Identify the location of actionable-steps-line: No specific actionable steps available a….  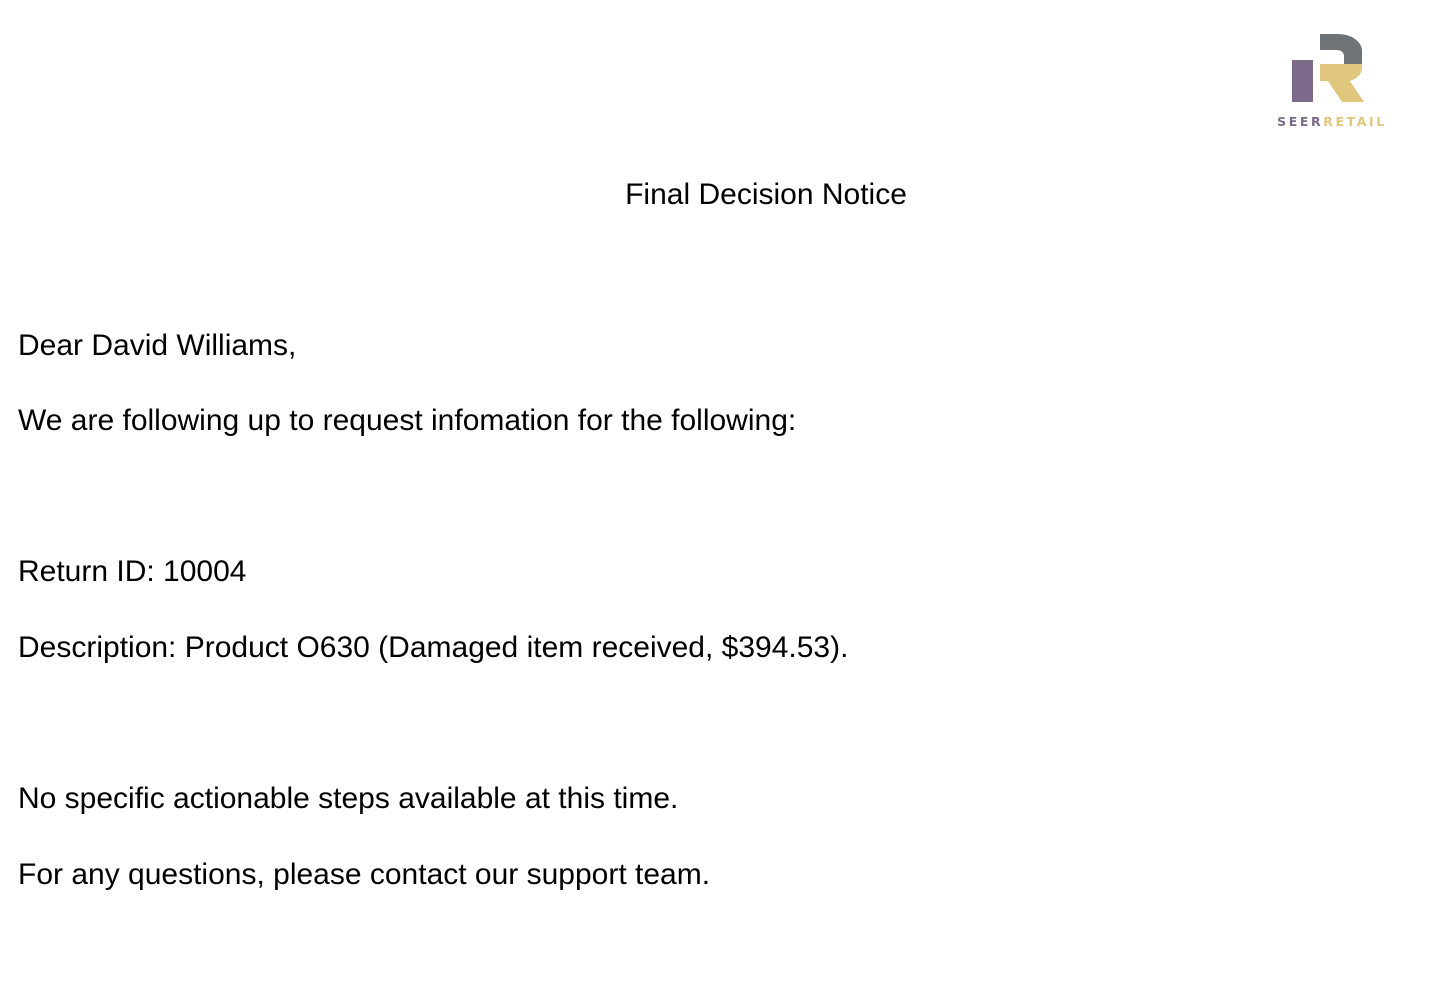
(348, 798).